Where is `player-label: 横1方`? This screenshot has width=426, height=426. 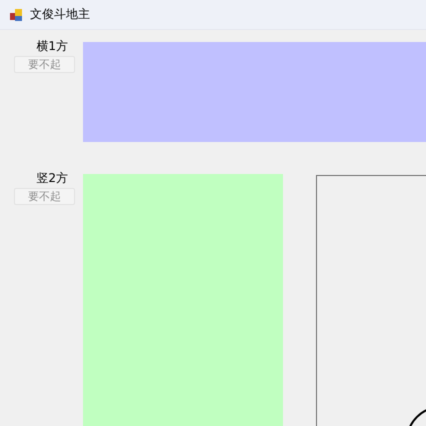 player-label: 横1方 is located at coordinates (52, 46).